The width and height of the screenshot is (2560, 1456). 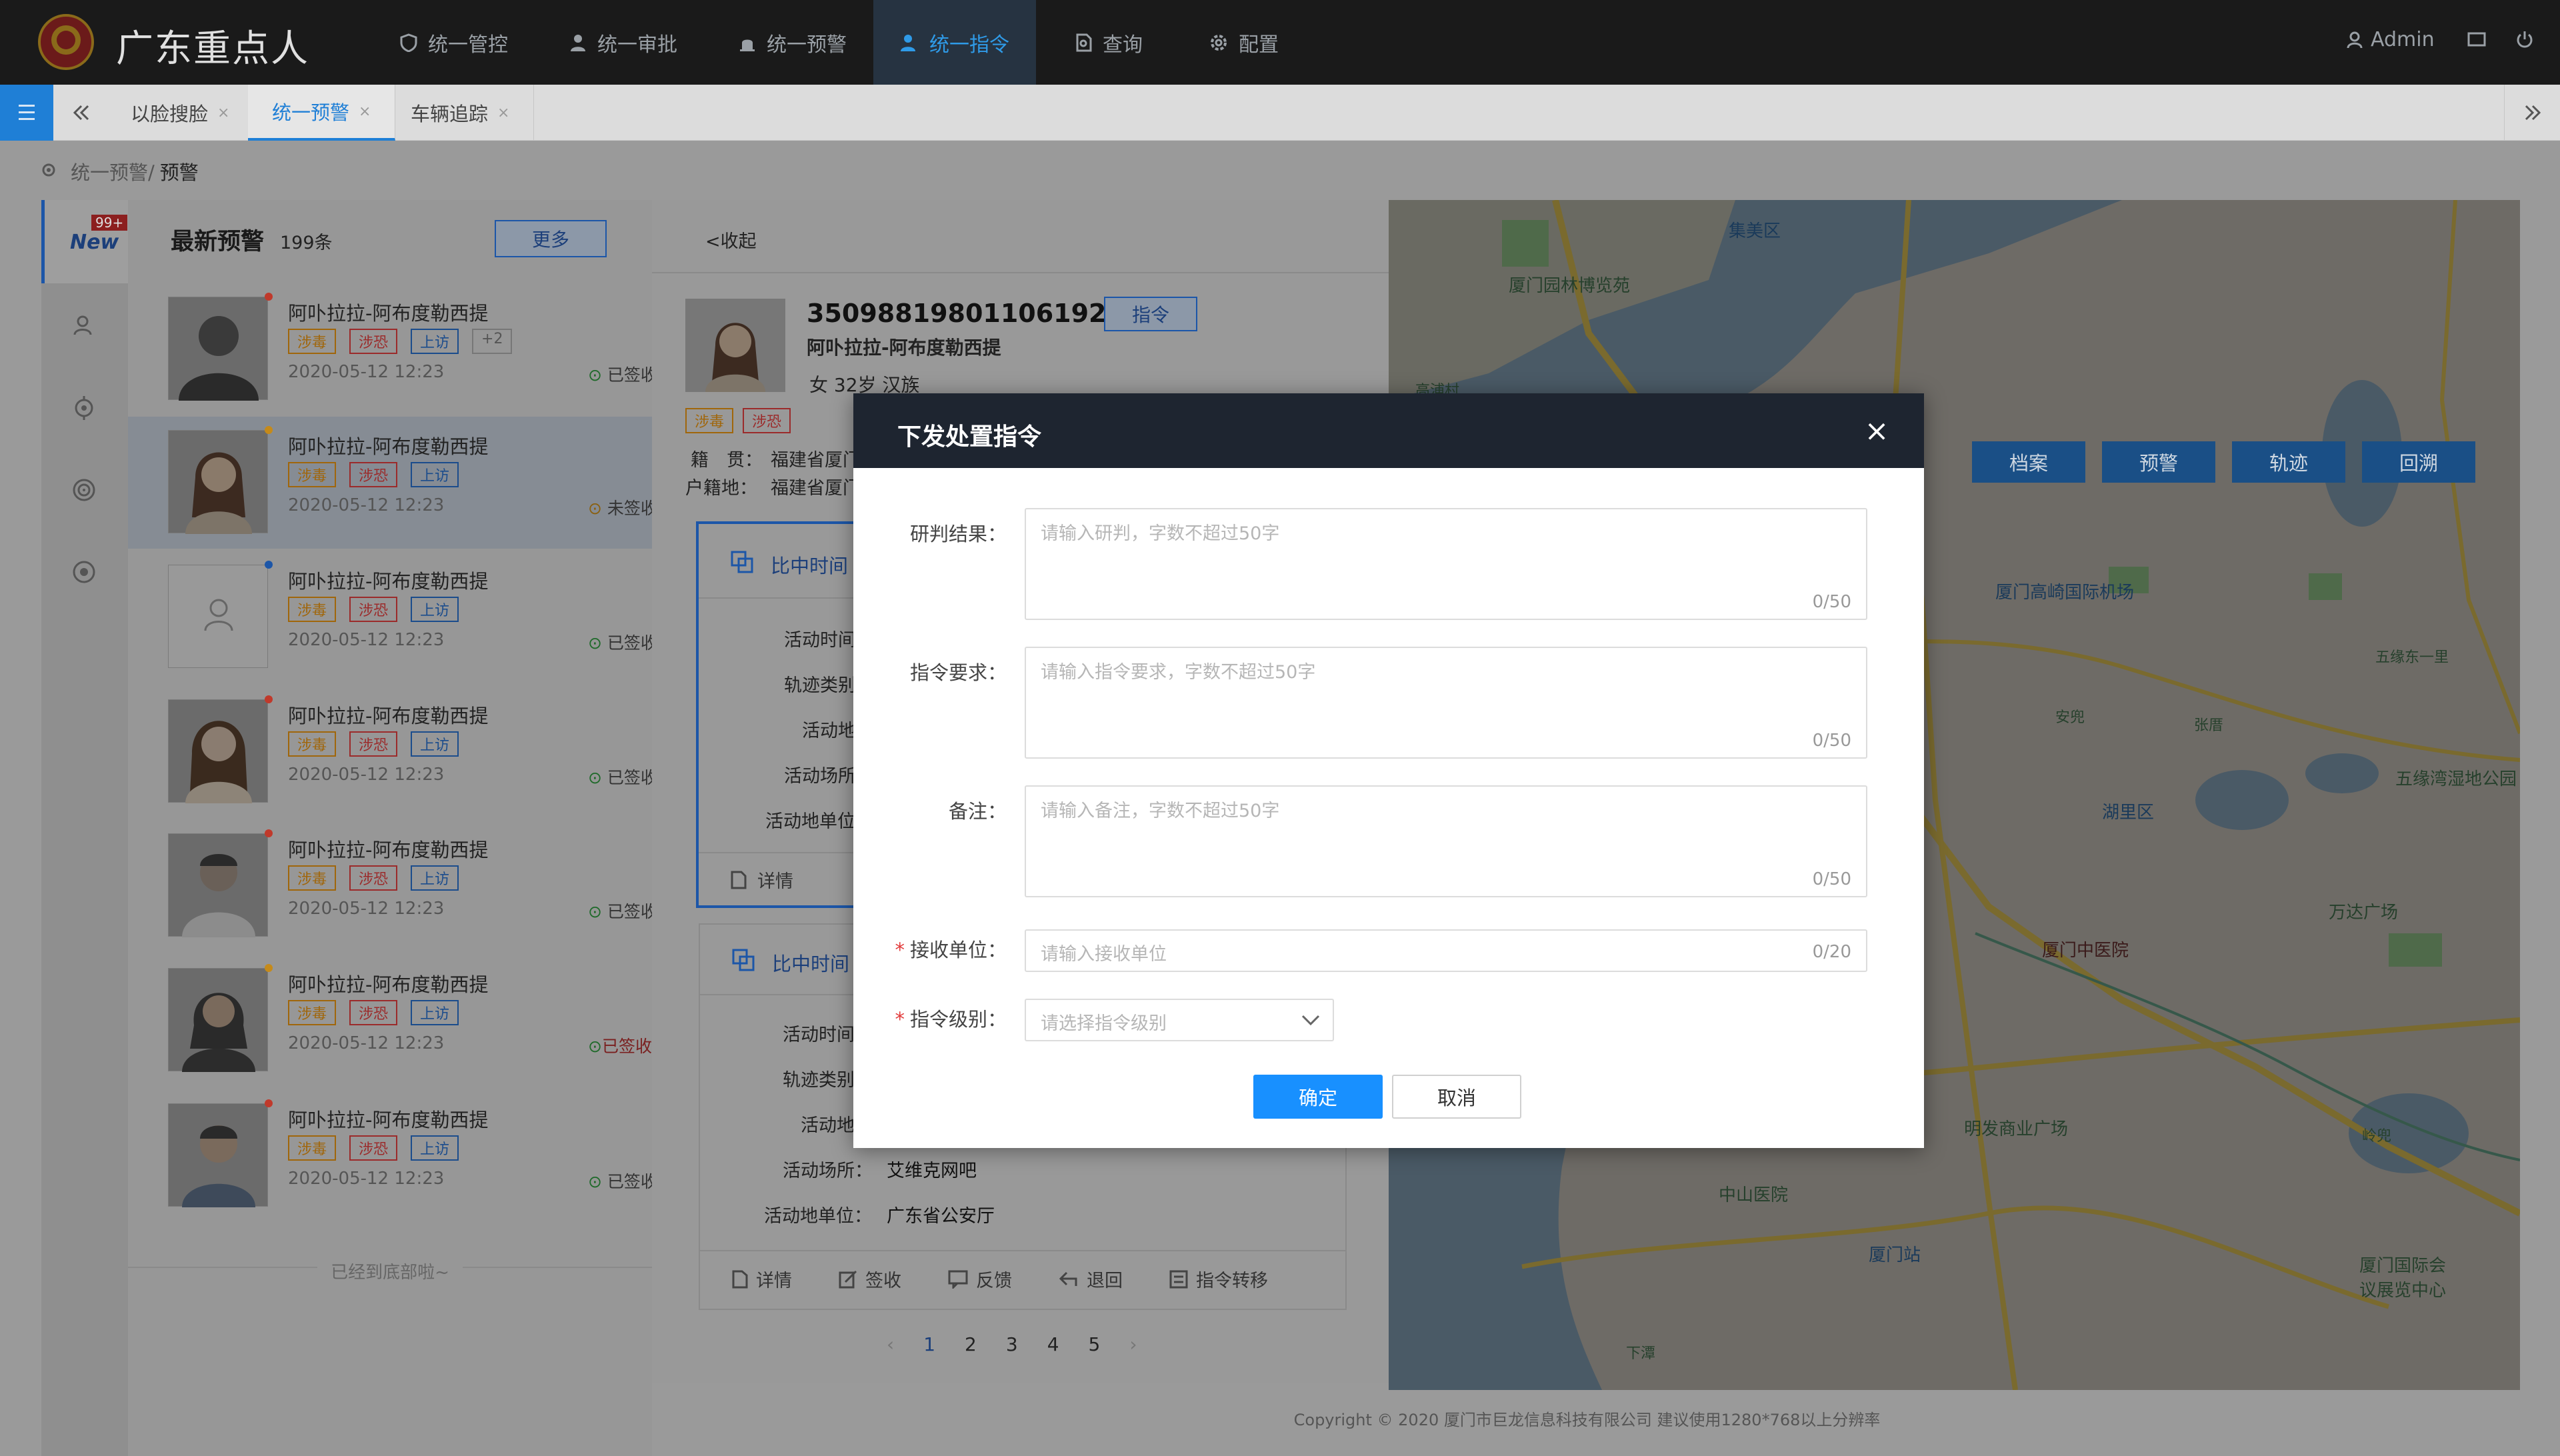 What do you see at coordinates (971, 1344) in the screenshot?
I see `page-2: 2` at bounding box center [971, 1344].